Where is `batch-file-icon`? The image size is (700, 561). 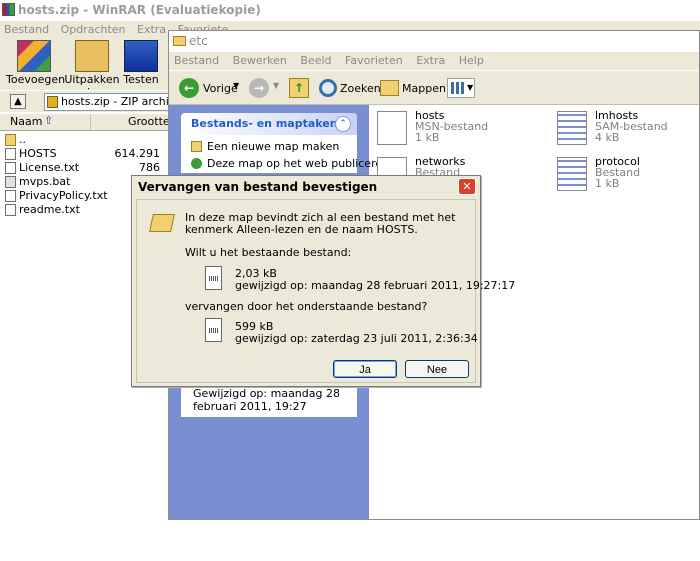
batch-file-icon is located at coordinates (10, 182).